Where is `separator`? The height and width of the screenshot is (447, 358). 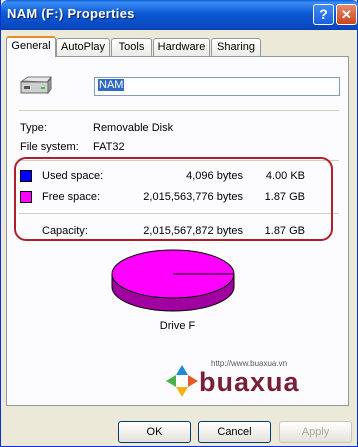 separator is located at coordinates (179, 110).